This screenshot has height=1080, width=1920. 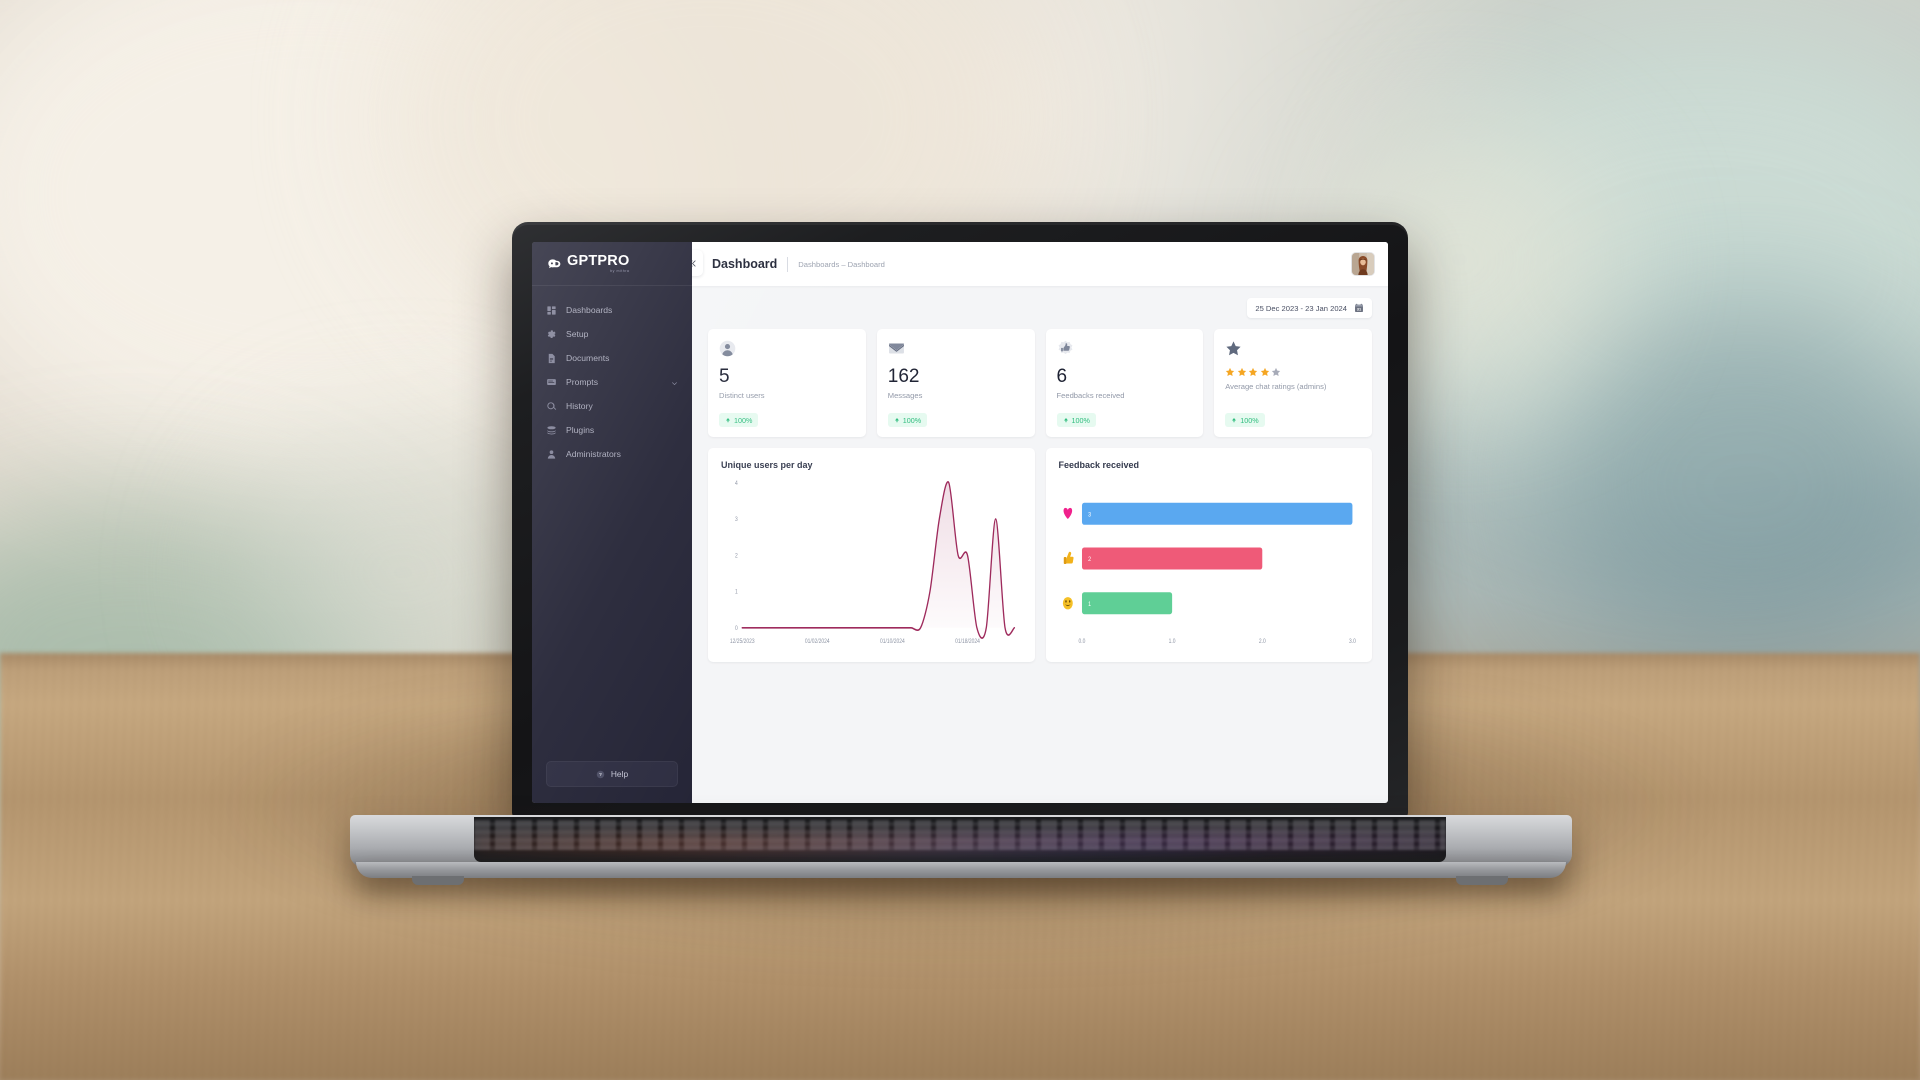 What do you see at coordinates (742, 642) in the screenshot?
I see `x-axis-tick: 12/25/2023` at bounding box center [742, 642].